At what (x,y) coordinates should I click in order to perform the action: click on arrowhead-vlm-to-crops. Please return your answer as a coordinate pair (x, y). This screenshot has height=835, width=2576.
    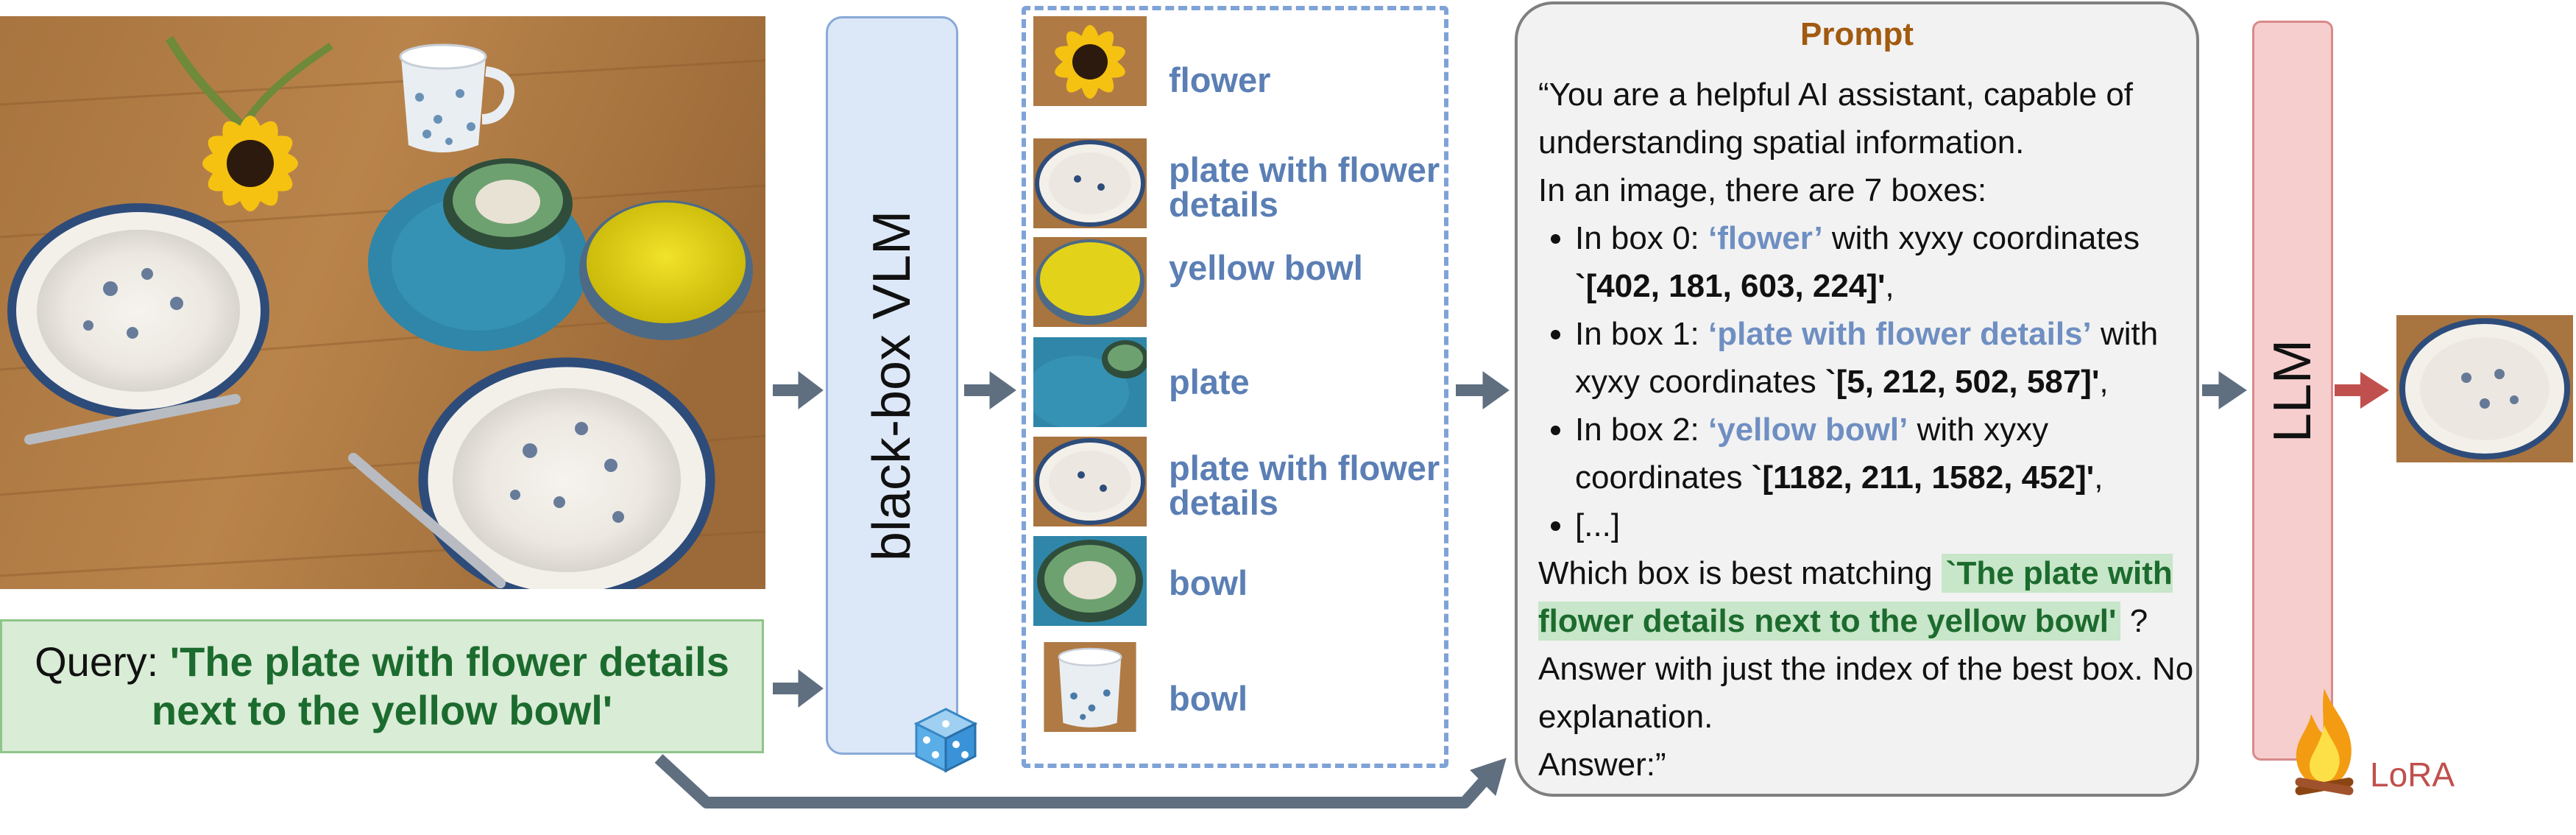
    Looking at the image, I should click on (1002, 390).